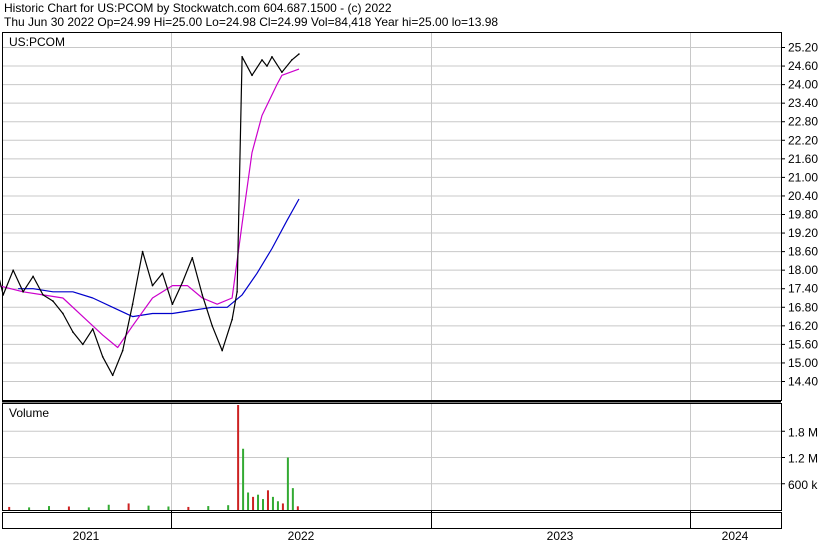 This screenshot has height=543, width=830. I want to click on price-tick-label: 21.00, so click(803, 177).